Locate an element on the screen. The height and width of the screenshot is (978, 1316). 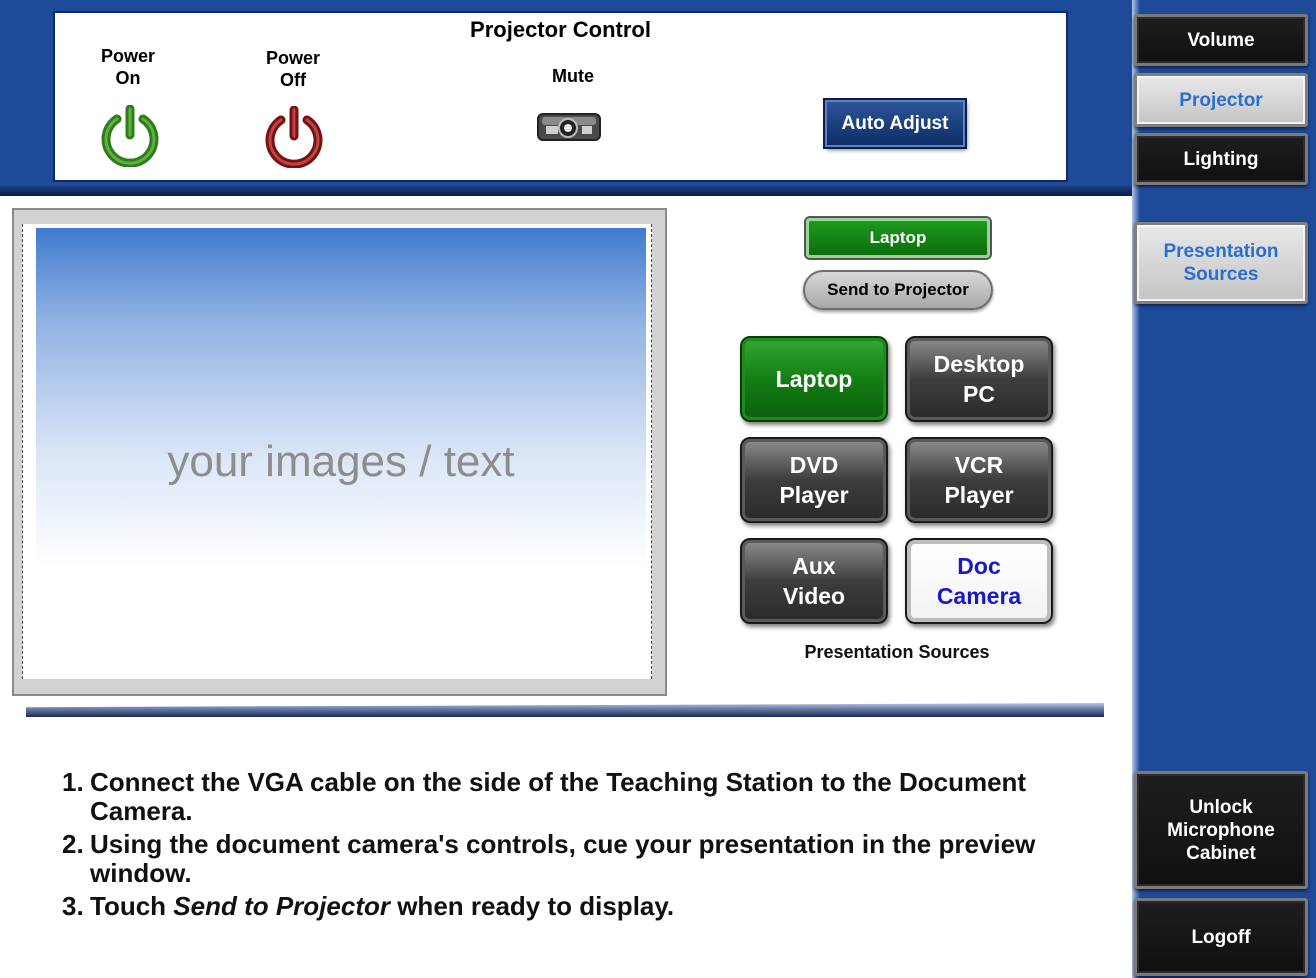
section-divider is located at coordinates (565, 710).